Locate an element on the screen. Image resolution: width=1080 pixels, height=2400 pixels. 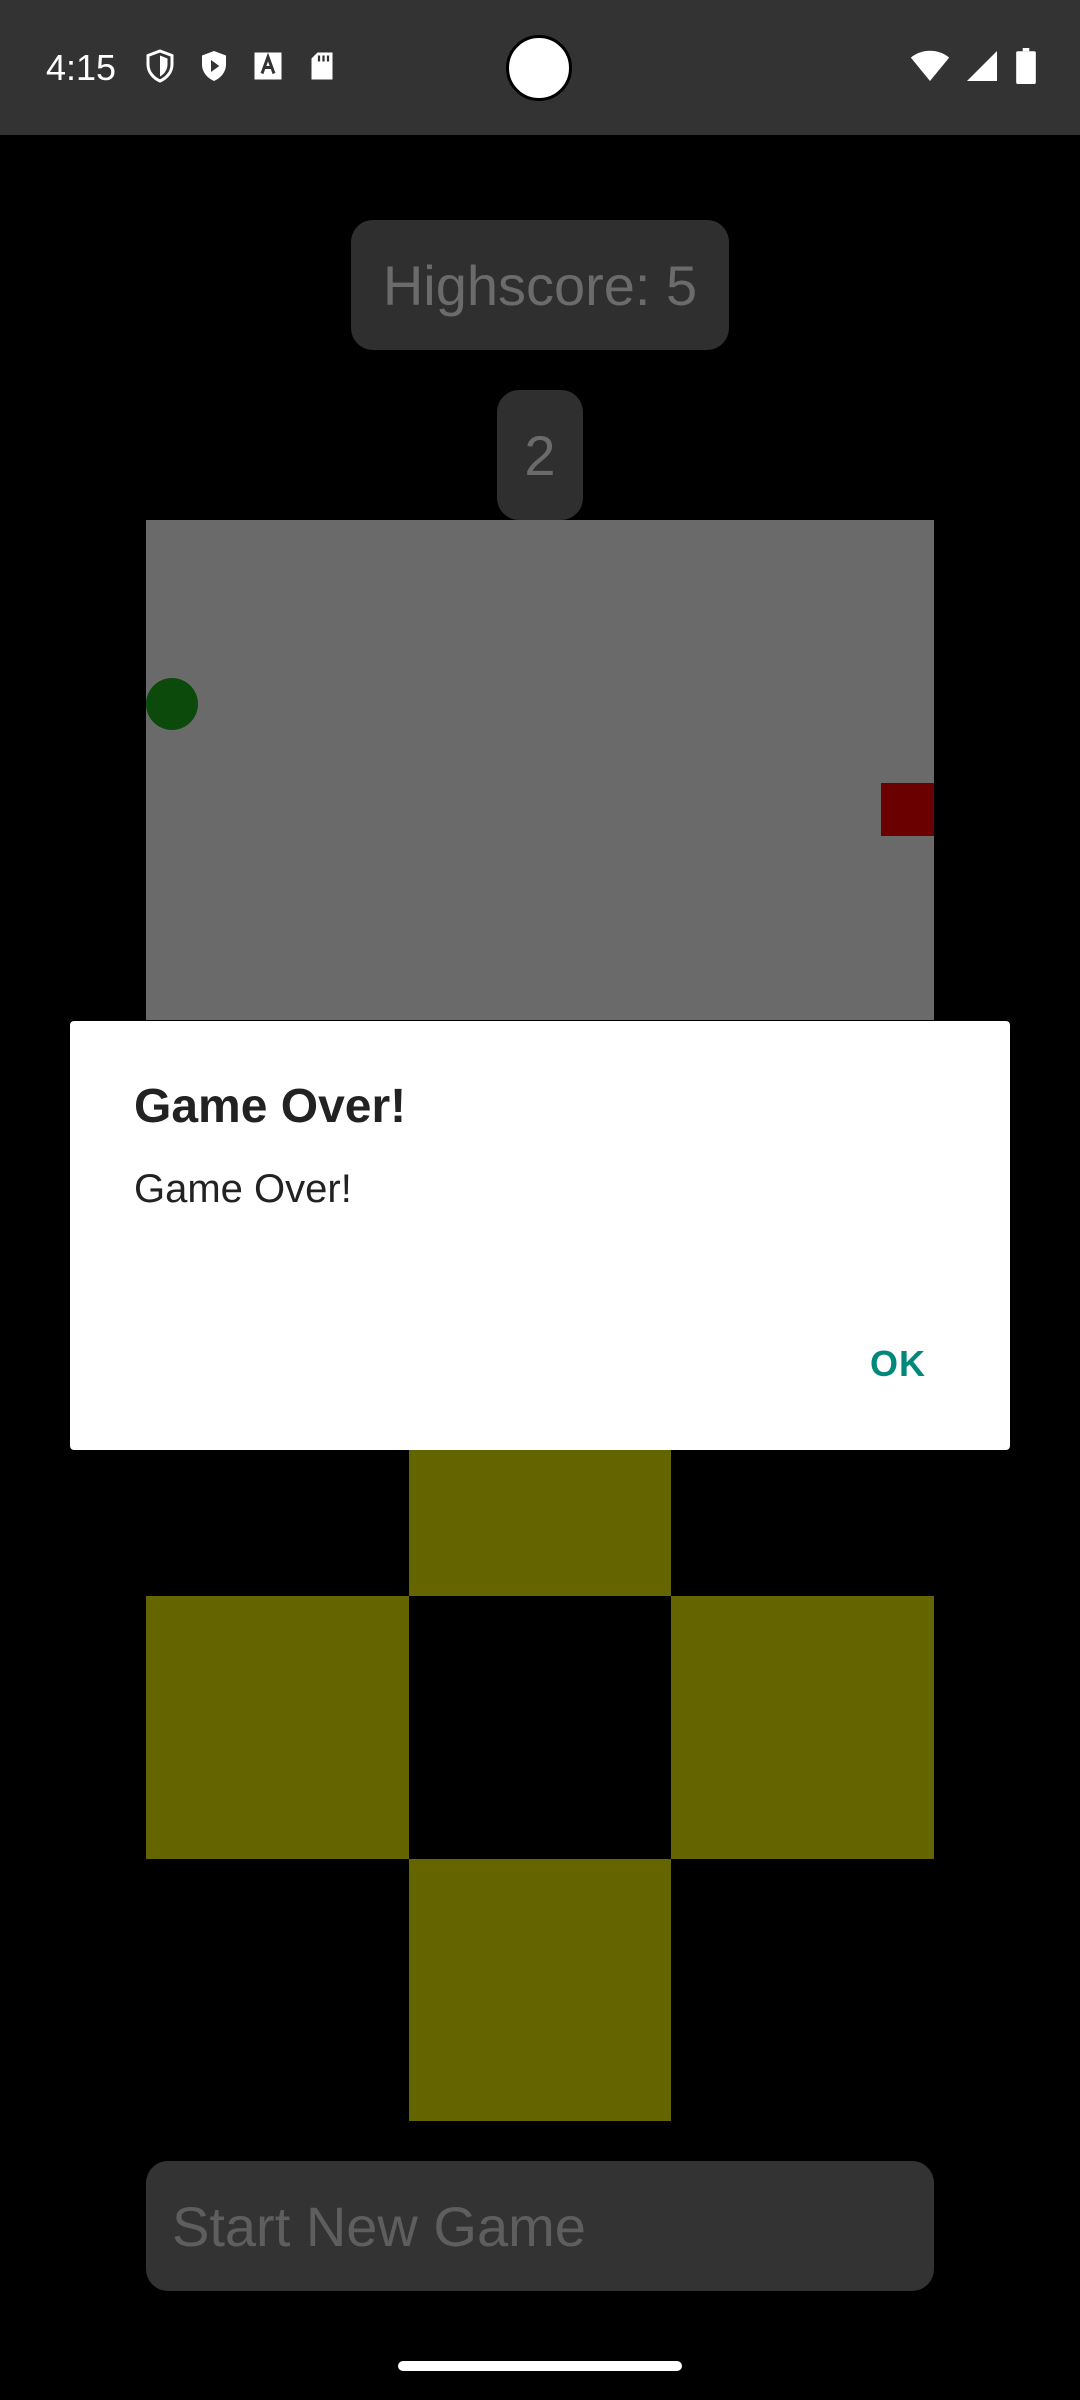
play-shield-icon is located at coordinates (214, 66).